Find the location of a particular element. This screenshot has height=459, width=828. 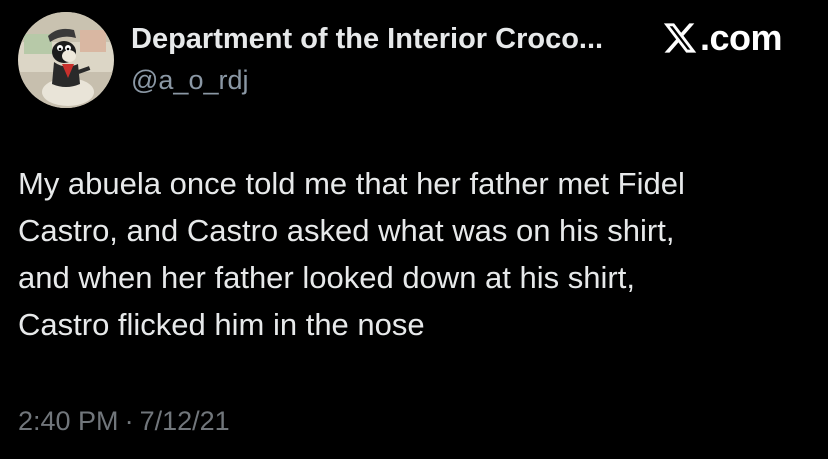

avatar is located at coordinates (66, 60).